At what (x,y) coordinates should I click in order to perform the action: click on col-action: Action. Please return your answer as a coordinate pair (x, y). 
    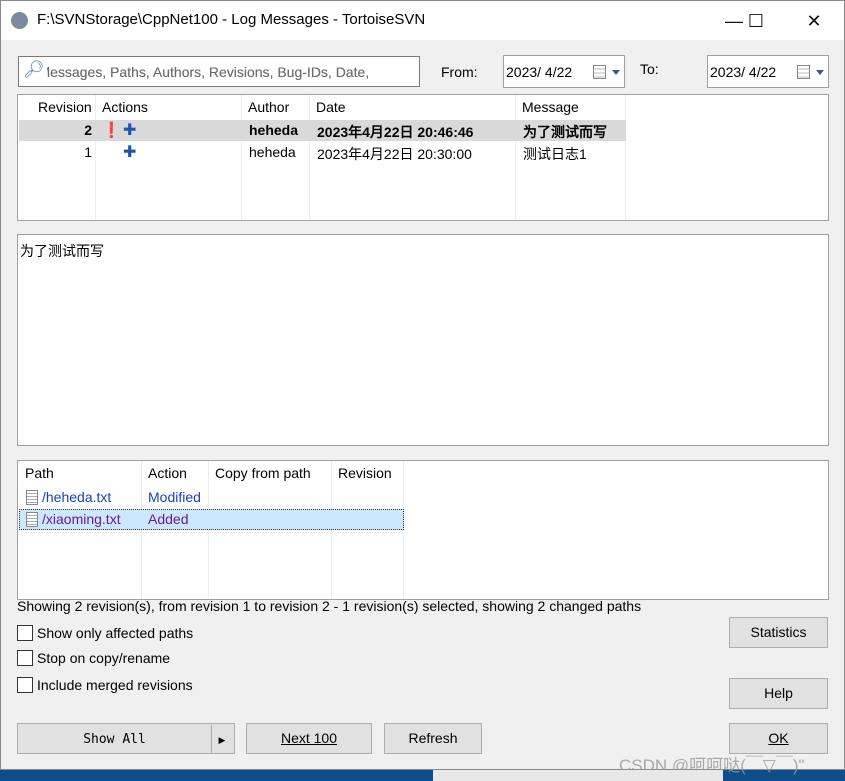
    Looking at the image, I should click on (167, 473).